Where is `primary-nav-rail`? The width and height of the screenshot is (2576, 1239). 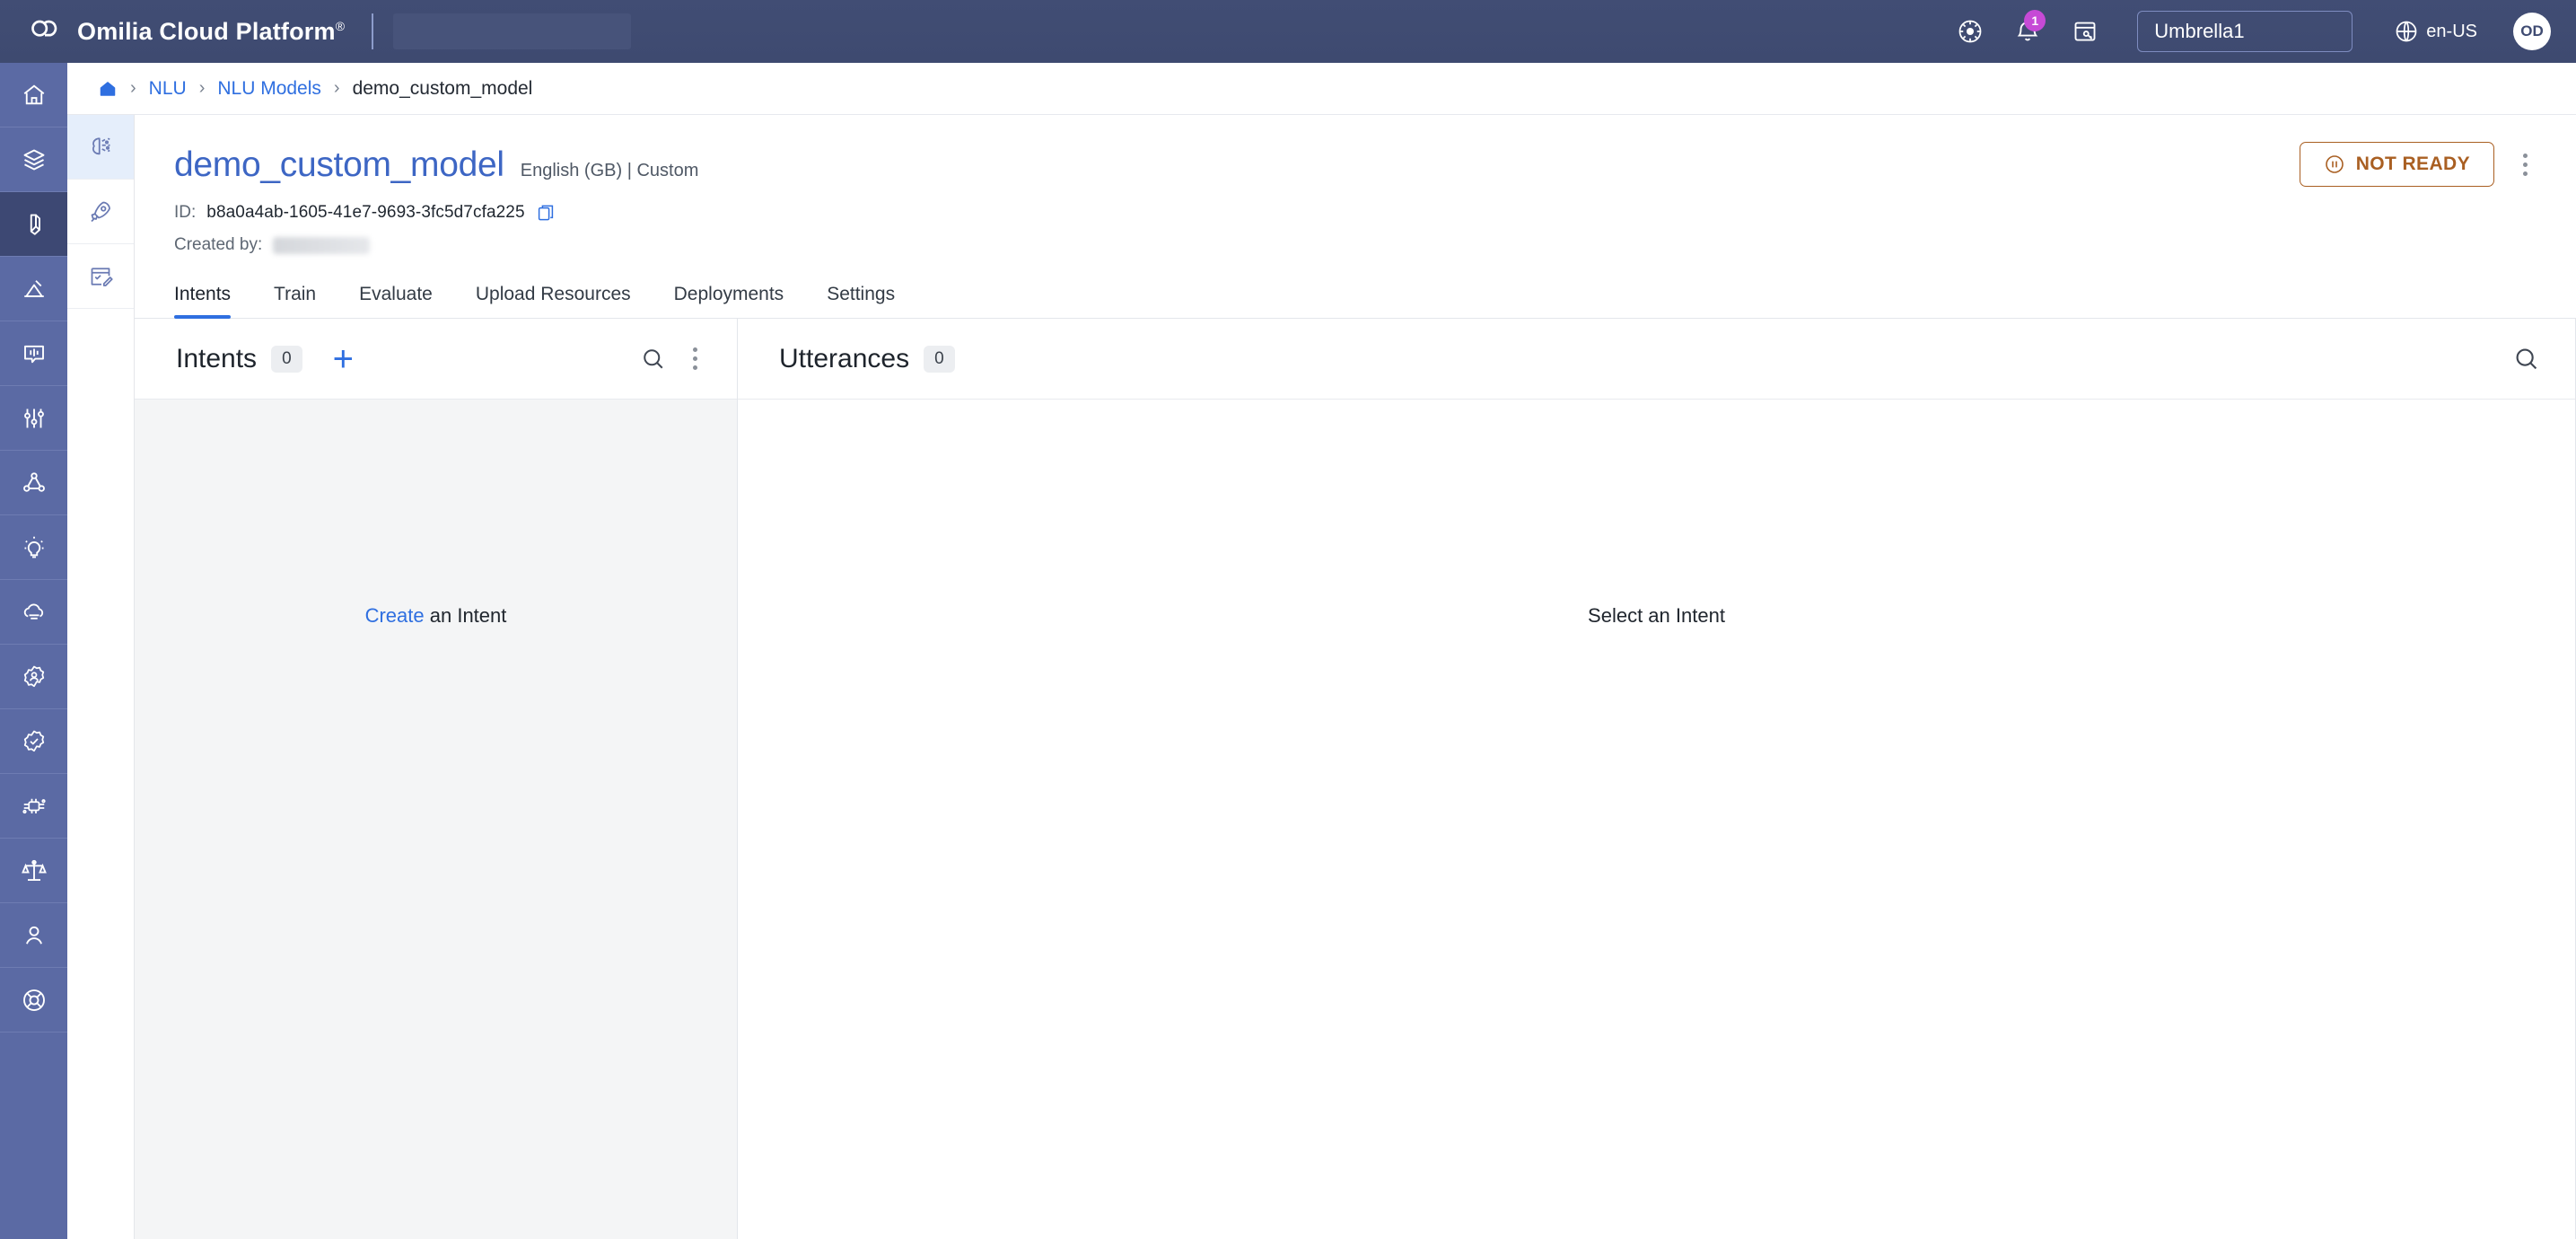 primary-nav-rail is located at coordinates (33, 651).